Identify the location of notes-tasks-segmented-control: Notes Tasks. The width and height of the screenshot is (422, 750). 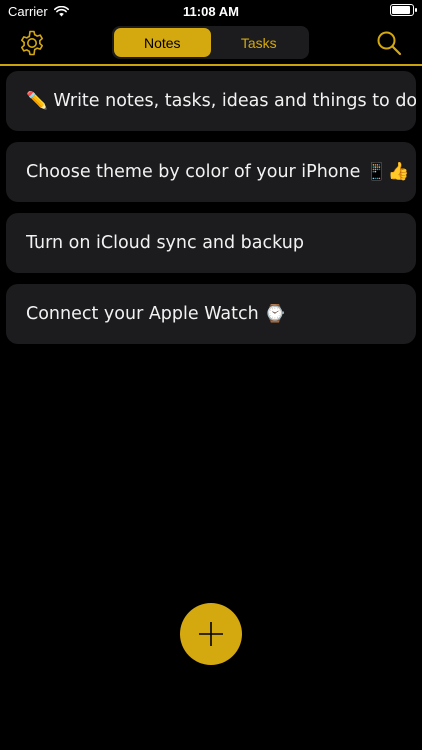
(210, 42).